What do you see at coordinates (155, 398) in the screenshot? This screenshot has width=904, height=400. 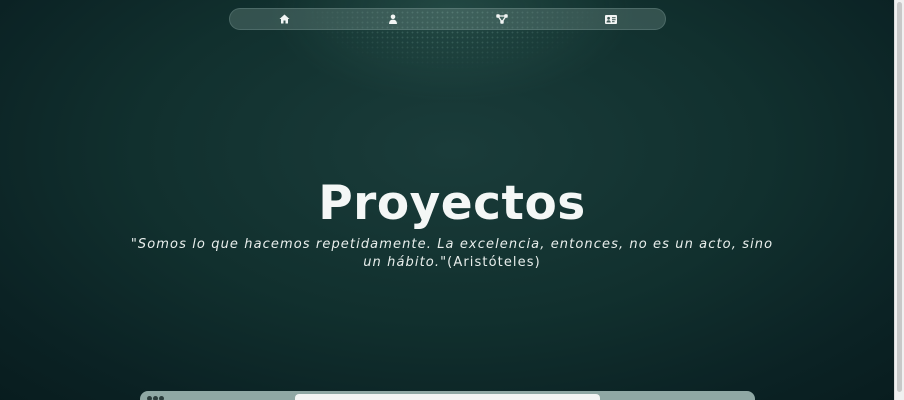 I see `window-dots-icon` at bounding box center [155, 398].